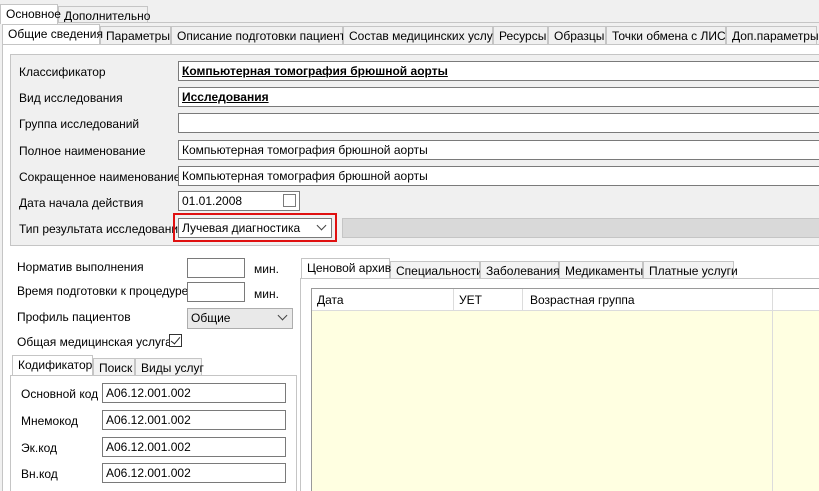 This screenshot has height=491, width=819. I want to click on tab-label: Медикаменты, so click(604, 271).